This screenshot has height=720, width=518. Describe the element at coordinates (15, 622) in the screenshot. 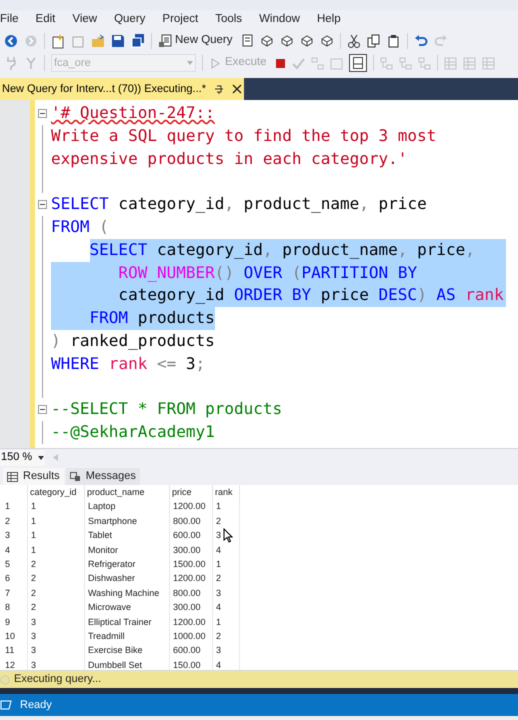

I see `row-number: 9` at that location.